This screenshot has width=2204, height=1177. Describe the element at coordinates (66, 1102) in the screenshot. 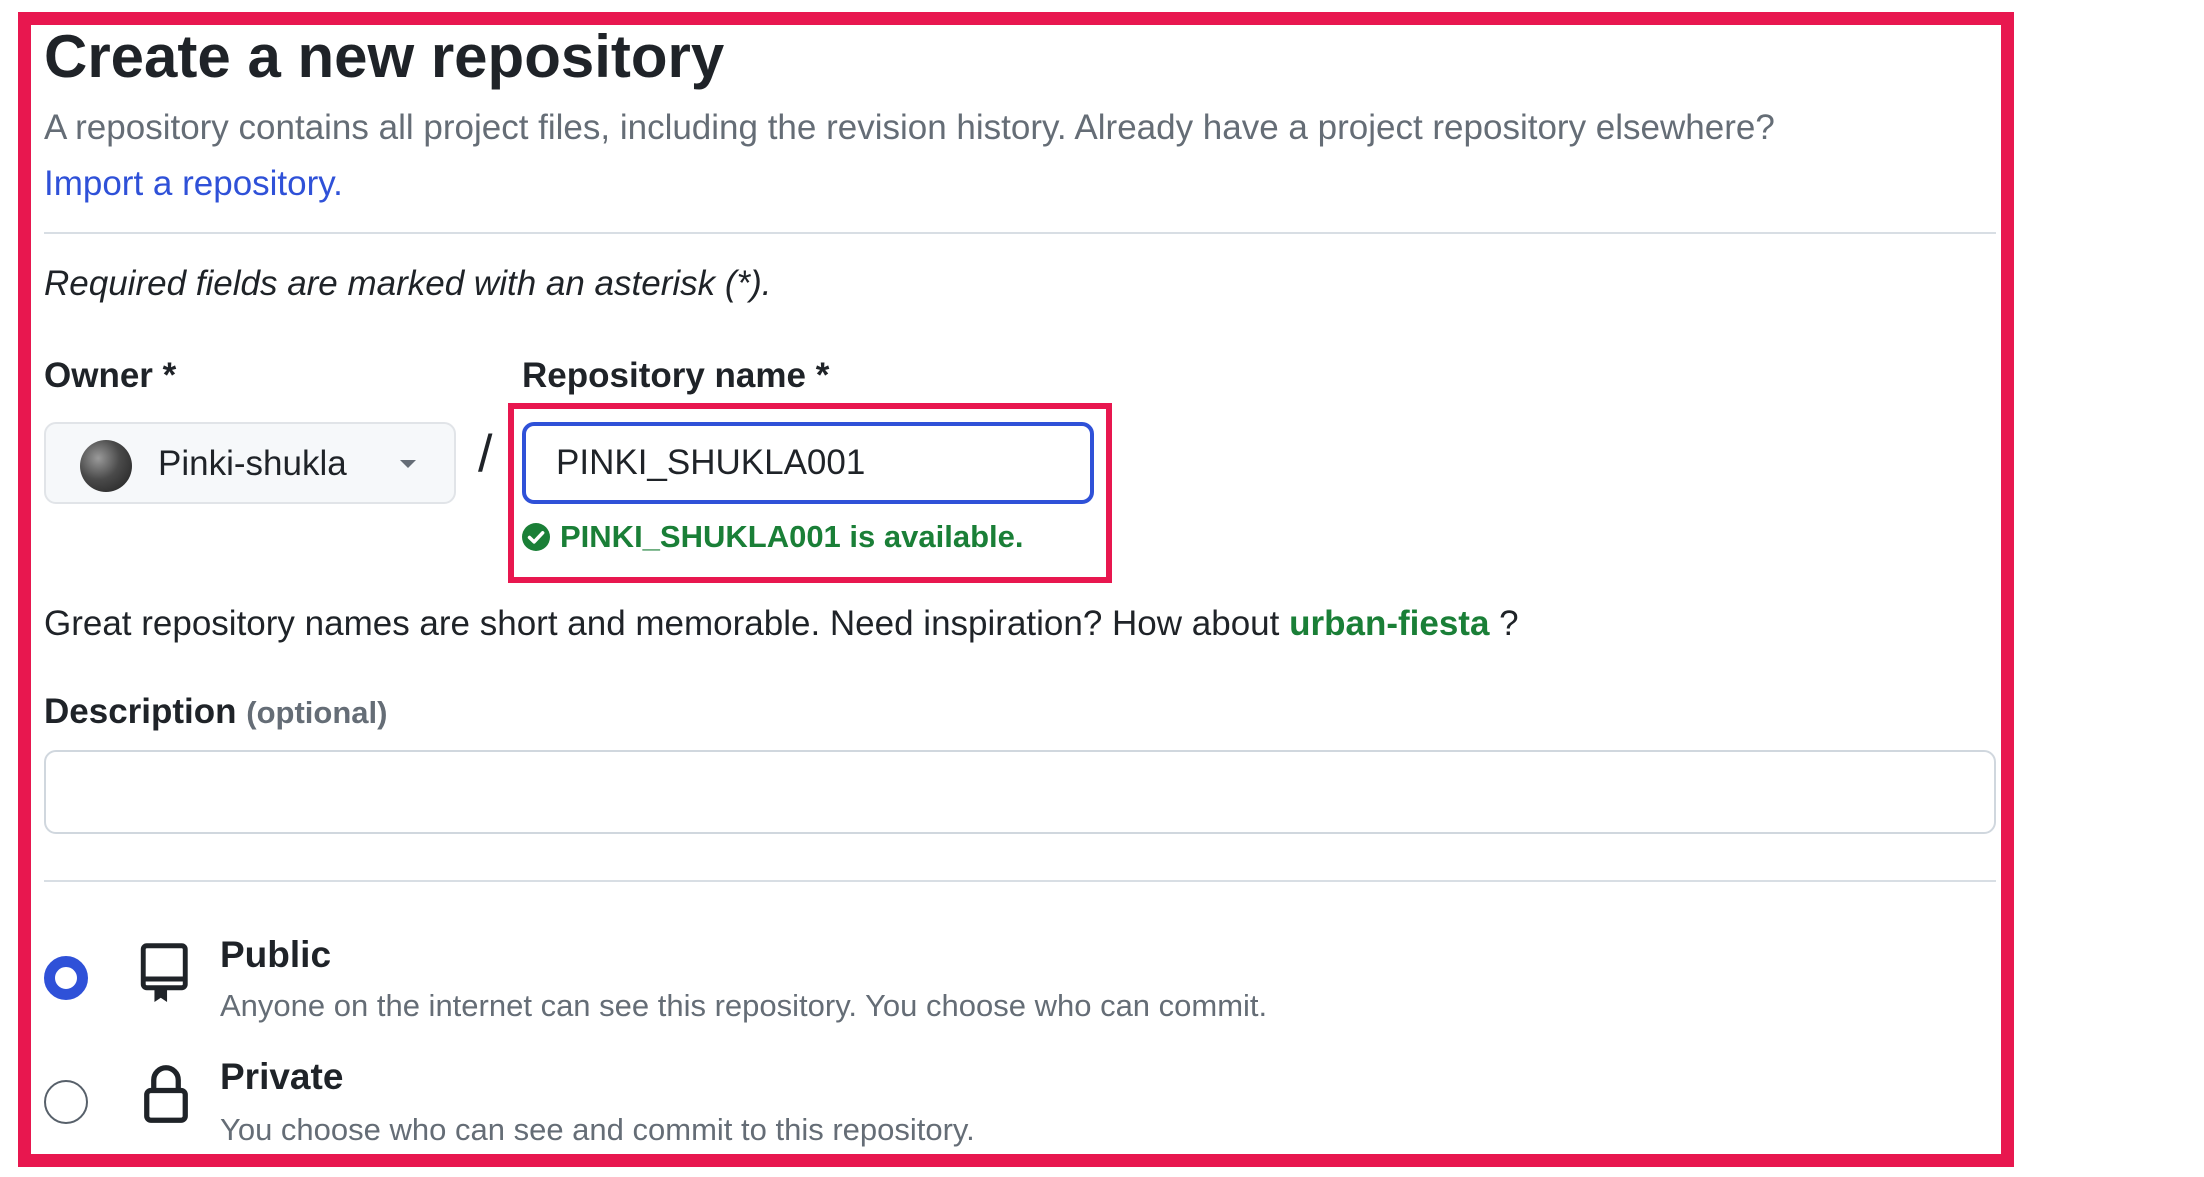

I see `private-radio` at that location.